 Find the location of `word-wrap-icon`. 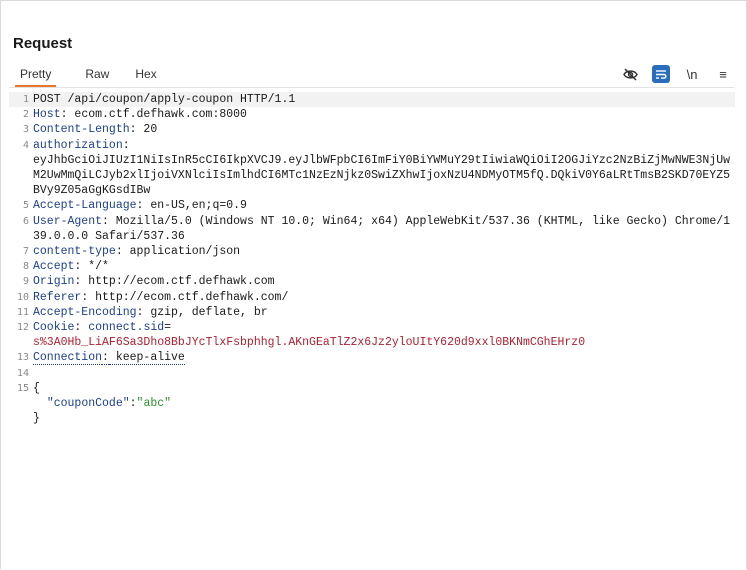

word-wrap-icon is located at coordinates (661, 74).